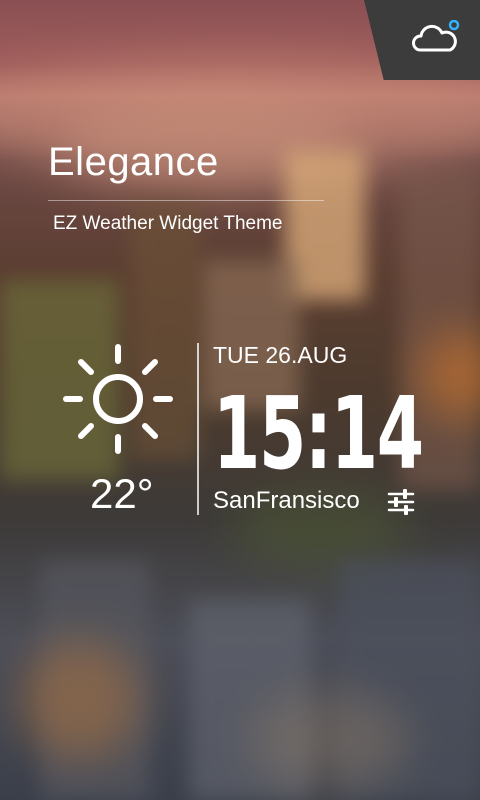  I want to click on temperature: 22°, so click(122, 493).